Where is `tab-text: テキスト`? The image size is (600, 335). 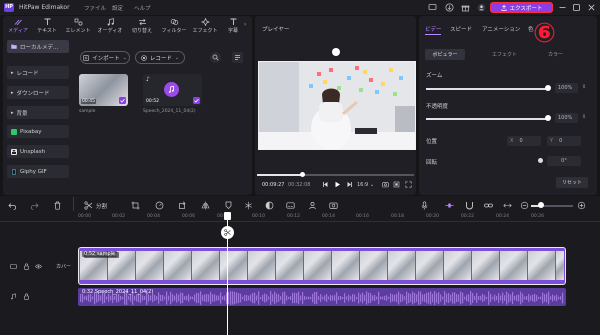 tab-text: テキスト is located at coordinates (47, 26).